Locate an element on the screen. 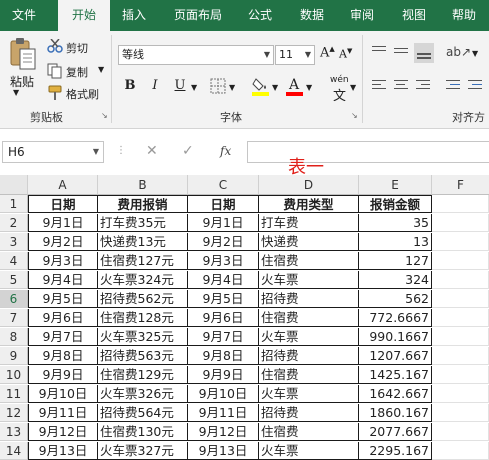  tab-data: 数据 is located at coordinates (312, 15).